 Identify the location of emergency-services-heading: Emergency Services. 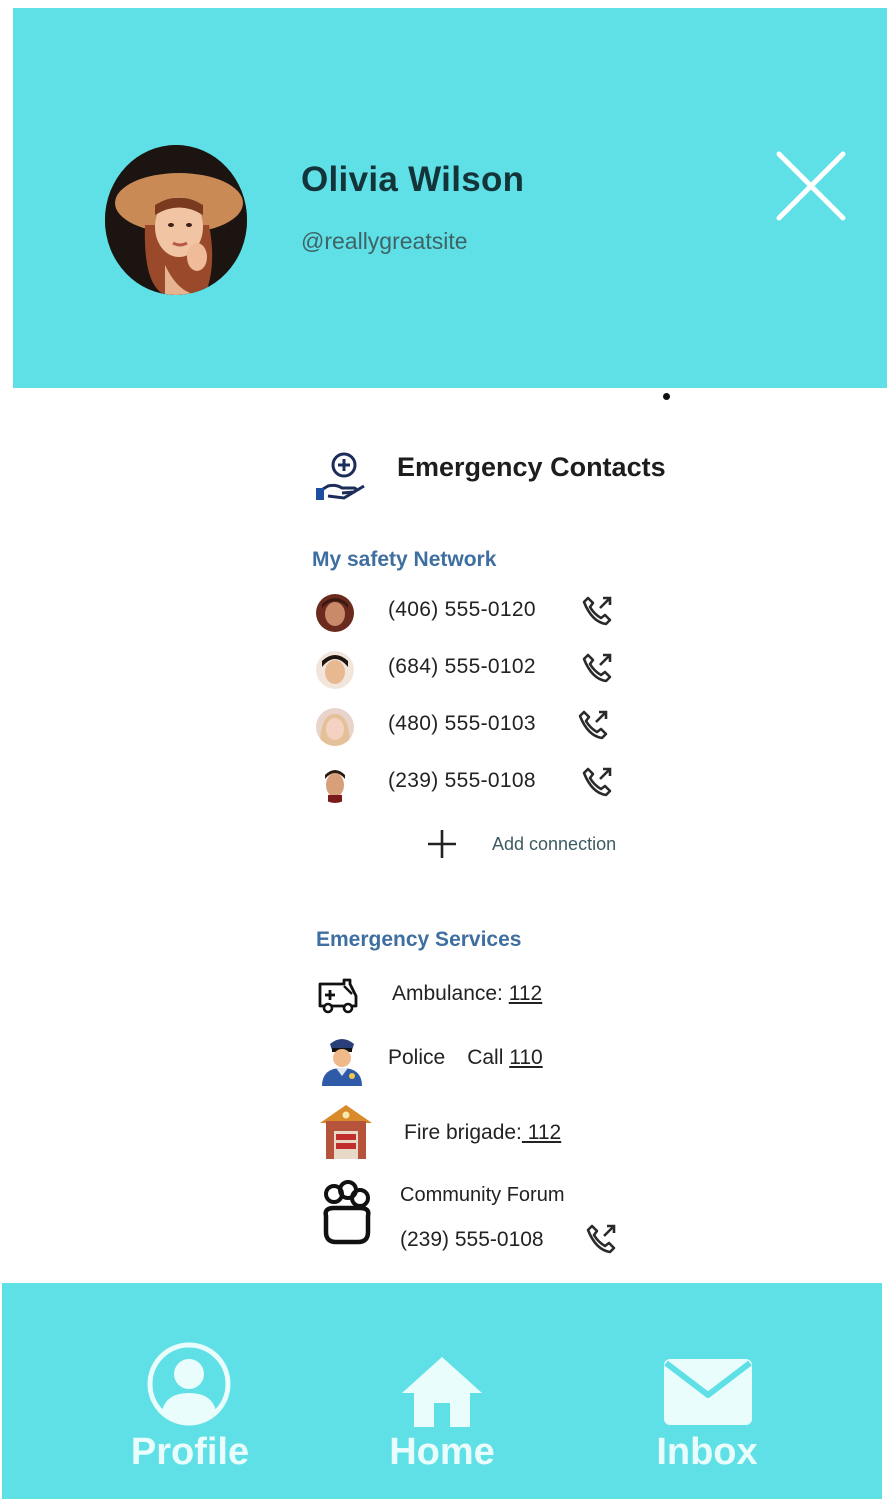
(419, 939).